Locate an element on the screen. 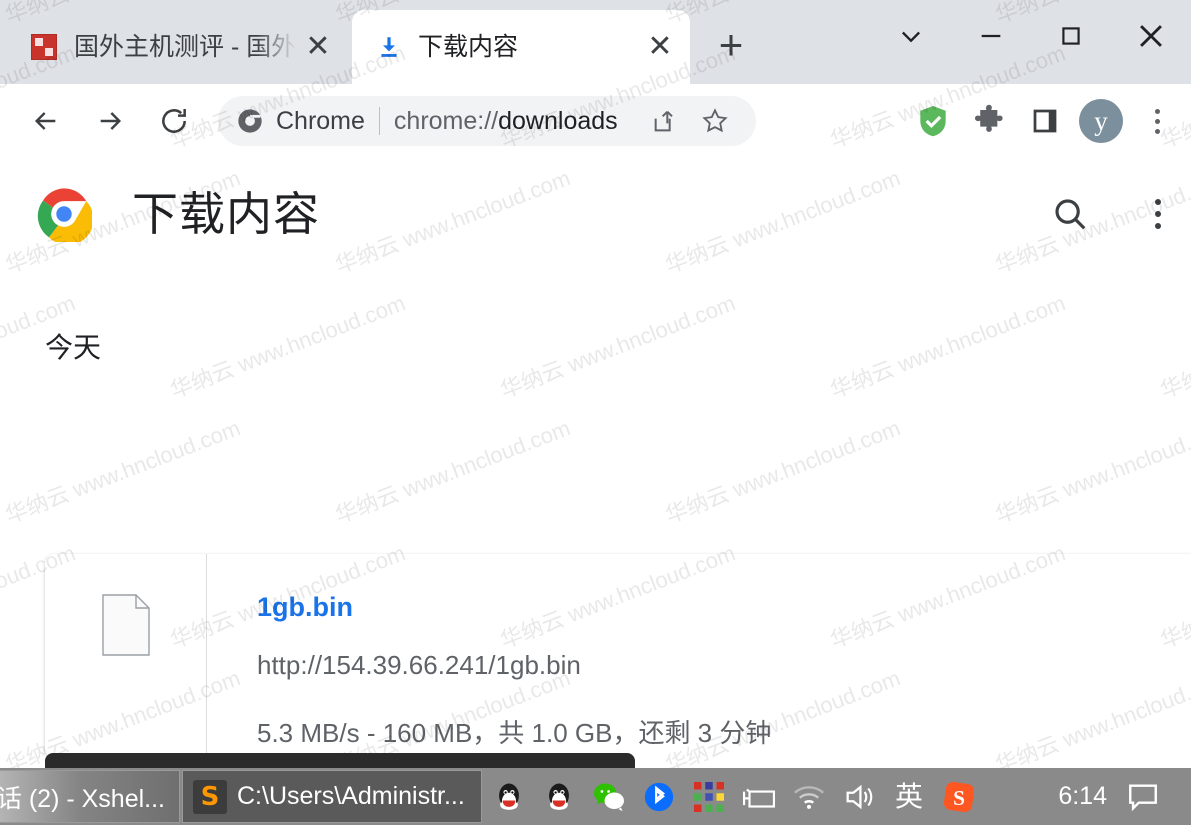  notification-center-icon is located at coordinates (1143, 796).